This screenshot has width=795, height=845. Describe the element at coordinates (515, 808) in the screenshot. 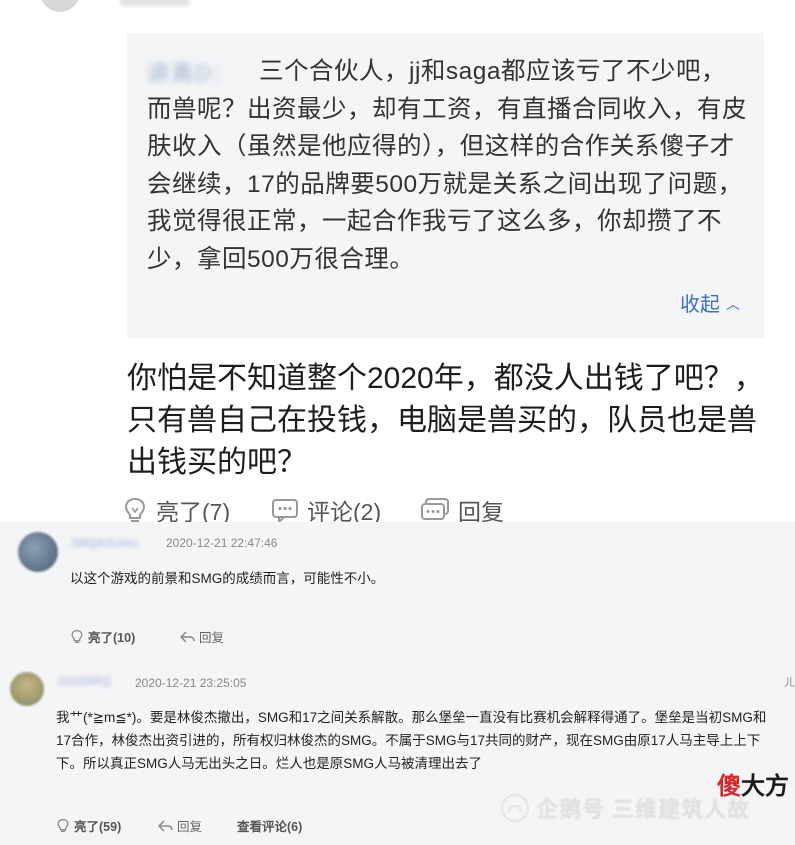

I see `penguin-logo-icon` at that location.